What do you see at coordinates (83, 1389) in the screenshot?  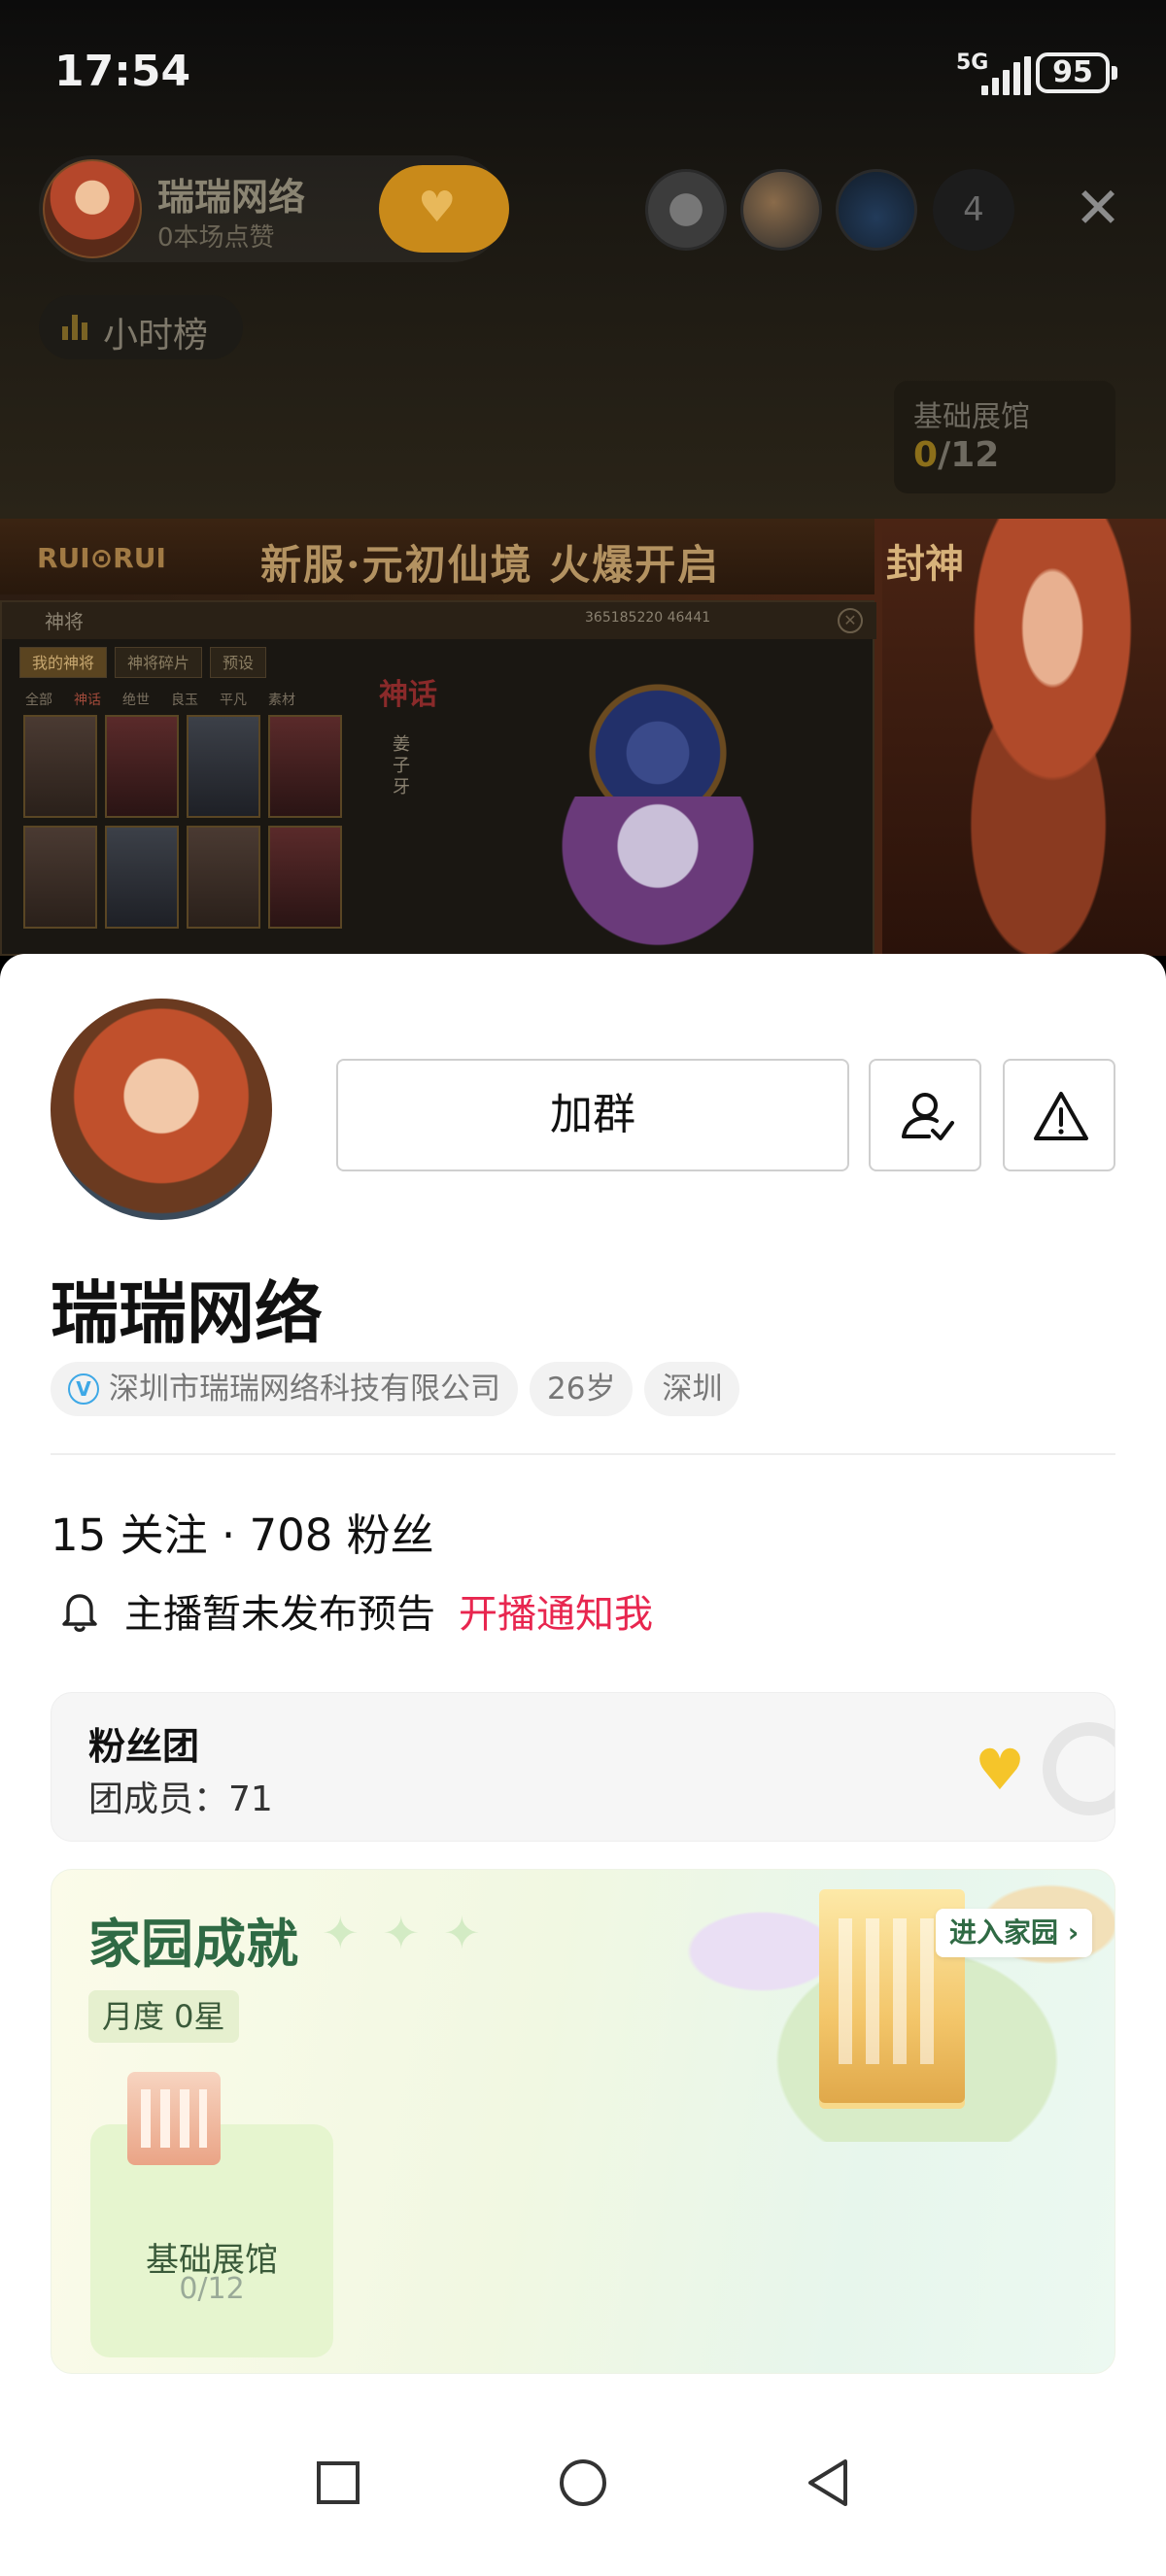 I see `verified-icon: V` at bounding box center [83, 1389].